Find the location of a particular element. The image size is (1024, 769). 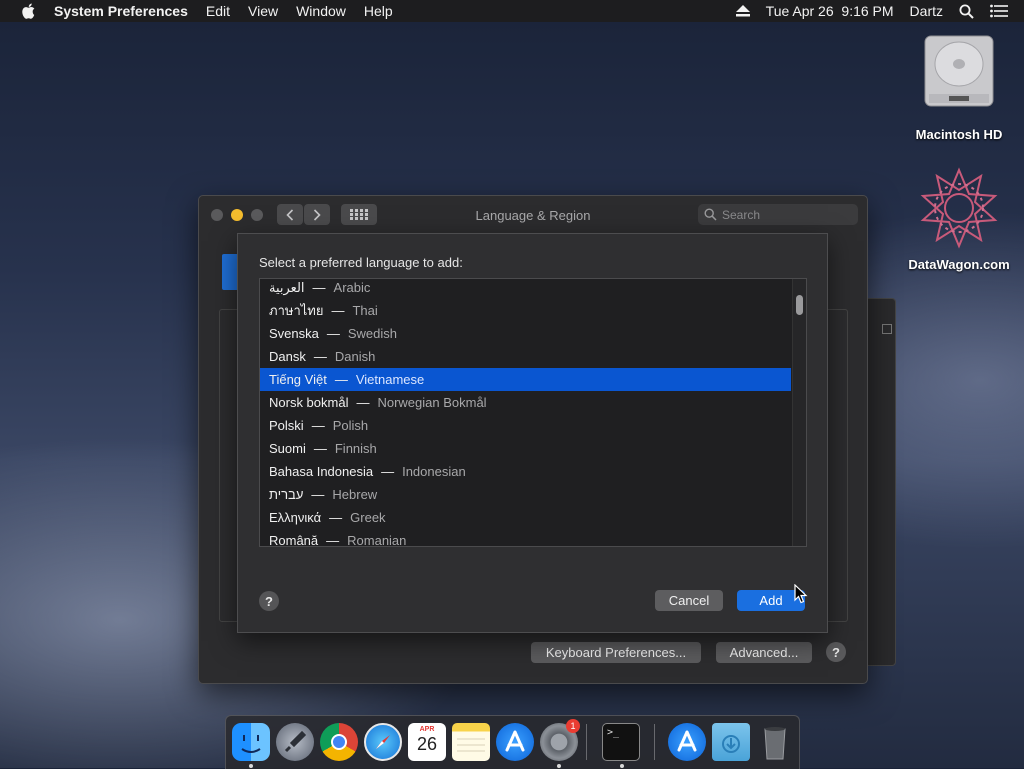

desktop-icon-macintosh-hd: Macintosh HD is located at coordinates (959, 86).